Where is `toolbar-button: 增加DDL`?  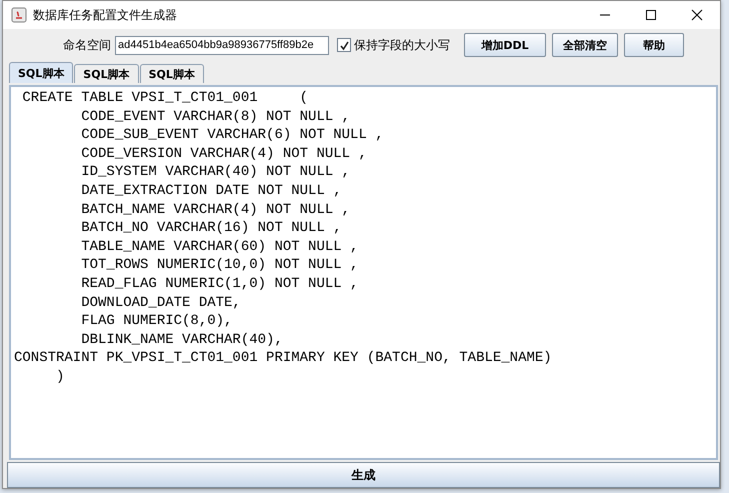 toolbar-button: 增加DDL is located at coordinates (505, 45).